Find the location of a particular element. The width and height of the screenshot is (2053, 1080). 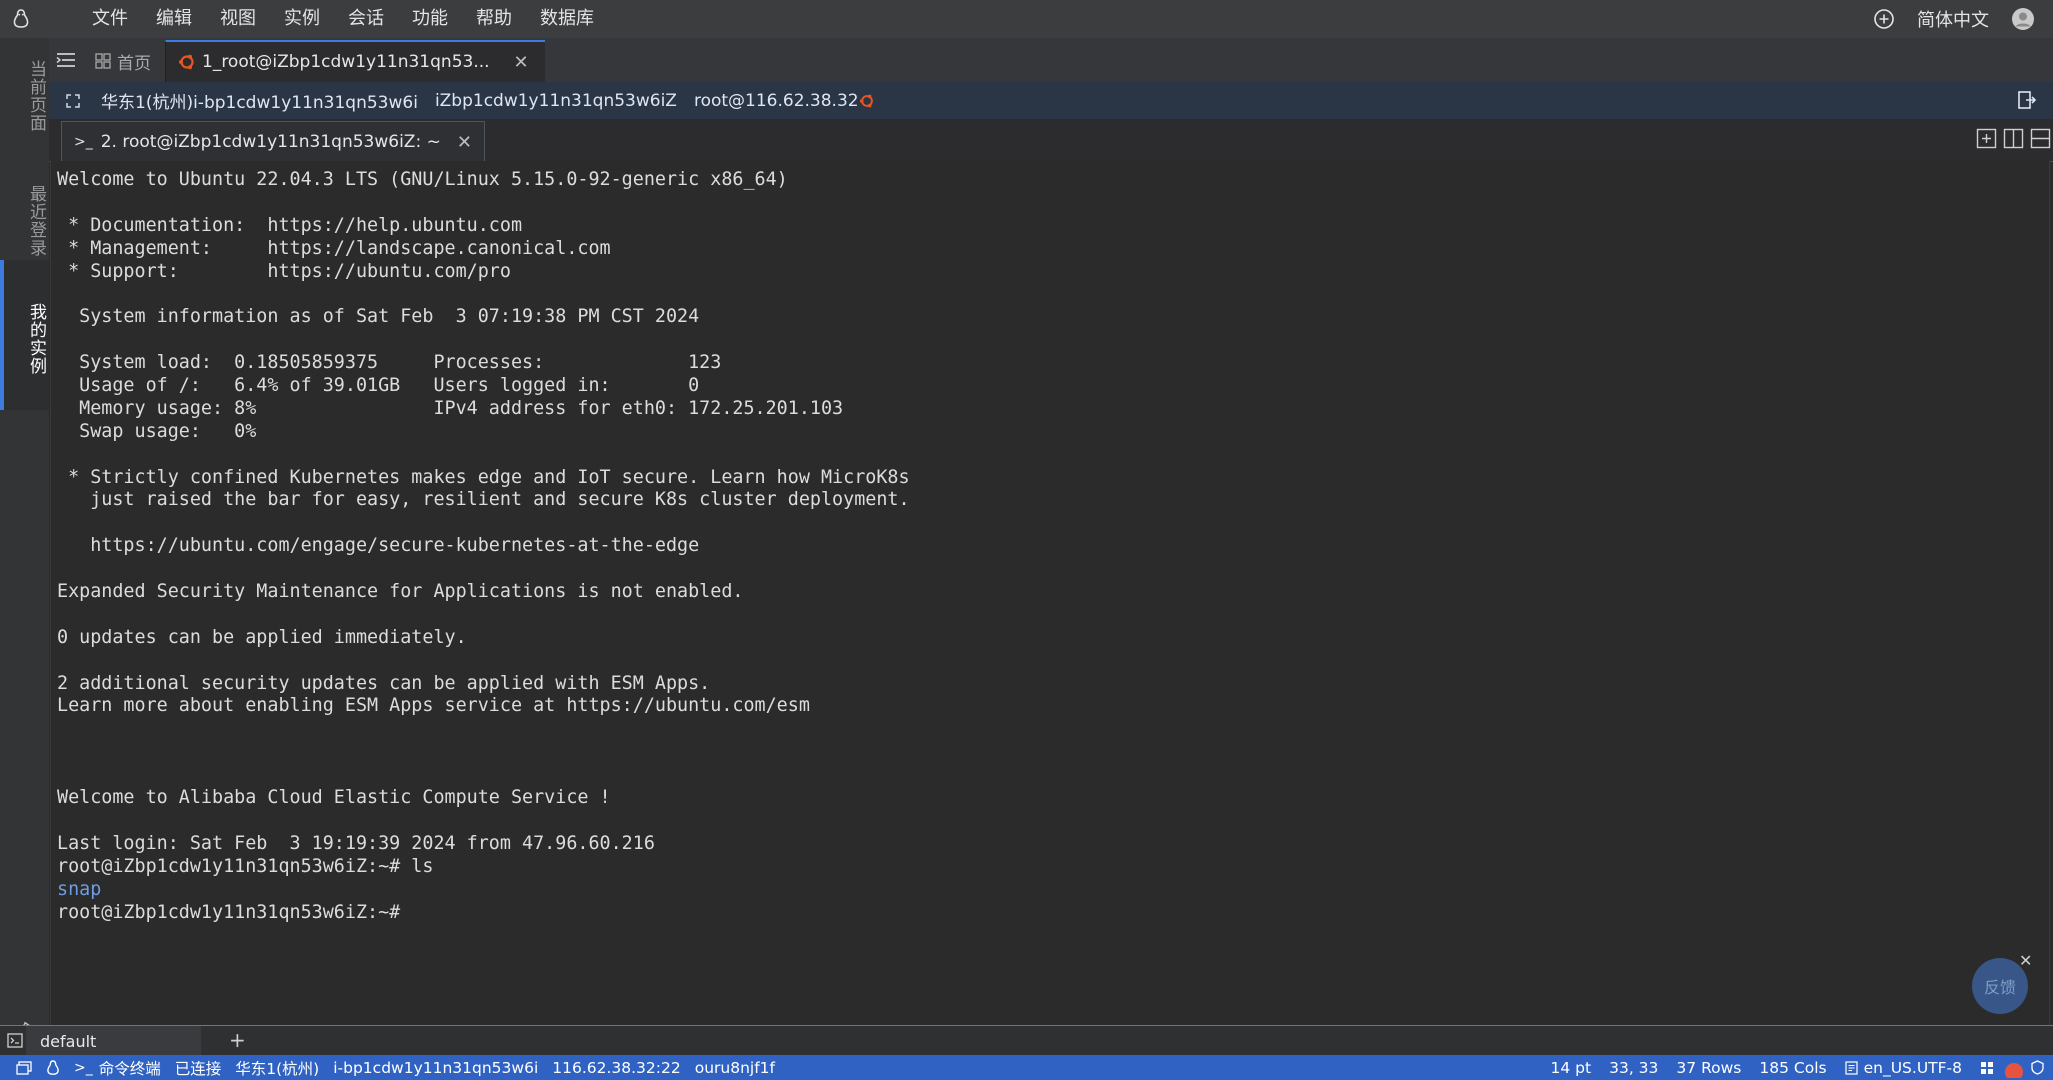

language-selector: 简体中文 is located at coordinates (1953, 19).